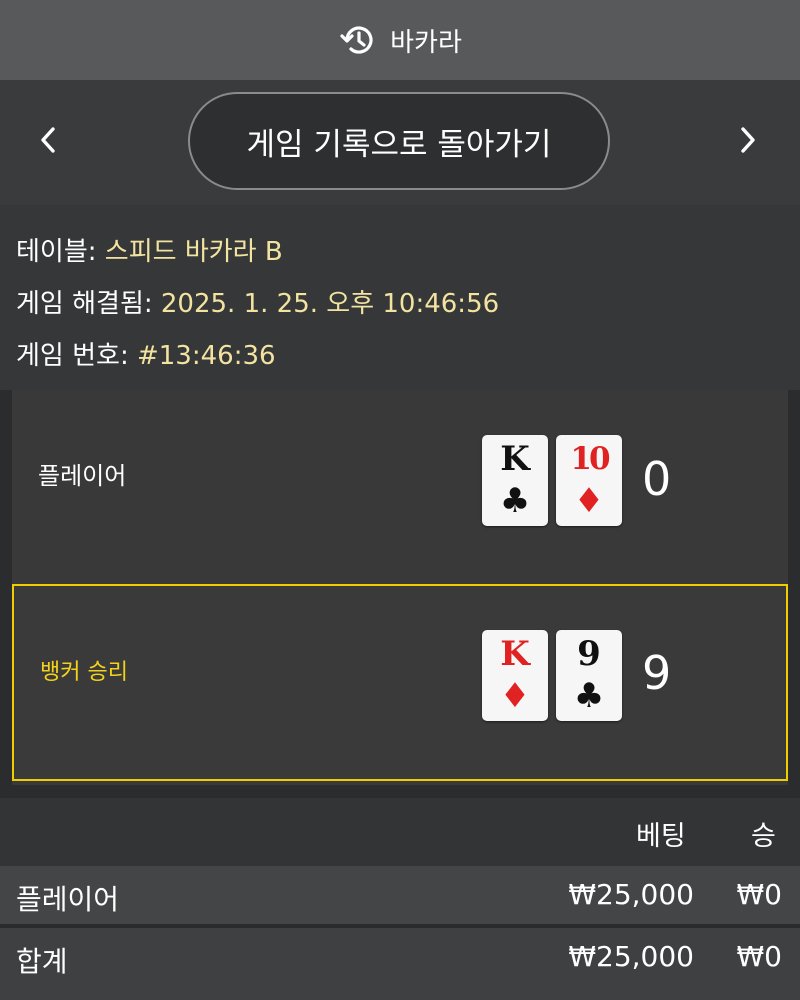 This screenshot has height=1000, width=800. What do you see at coordinates (661, 836) in the screenshot?
I see `bet-column-header: 베팅` at bounding box center [661, 836].